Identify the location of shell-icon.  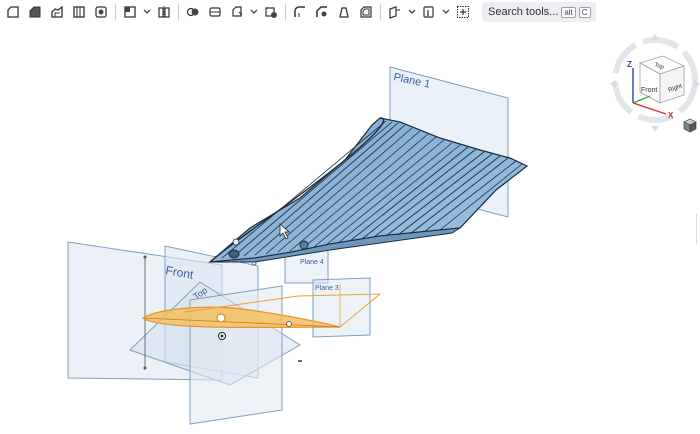
(366, 12).